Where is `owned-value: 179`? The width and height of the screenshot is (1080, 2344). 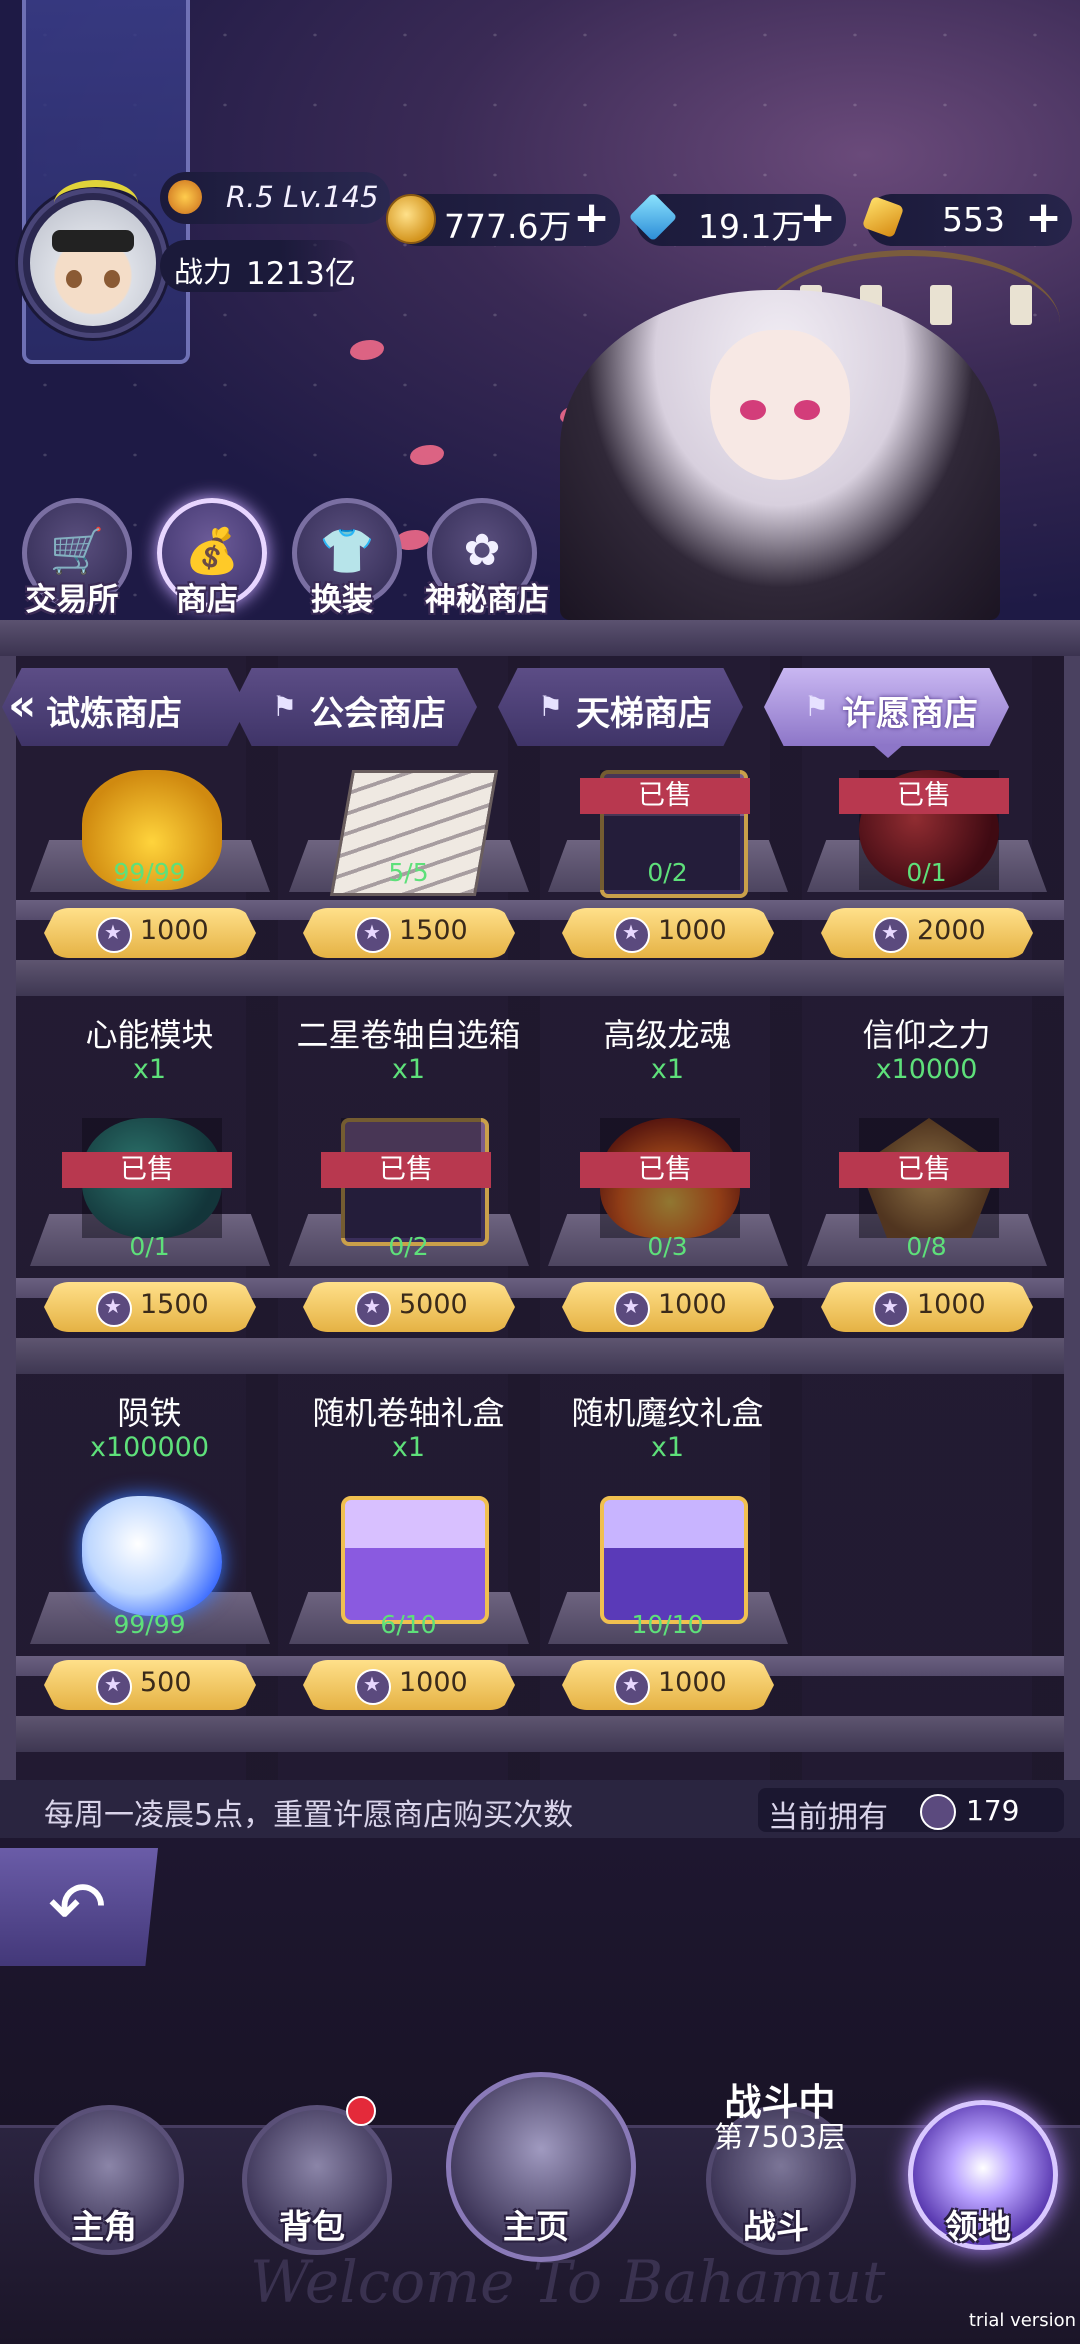 owned-value: 179 is located at coordinates (993, 1810).